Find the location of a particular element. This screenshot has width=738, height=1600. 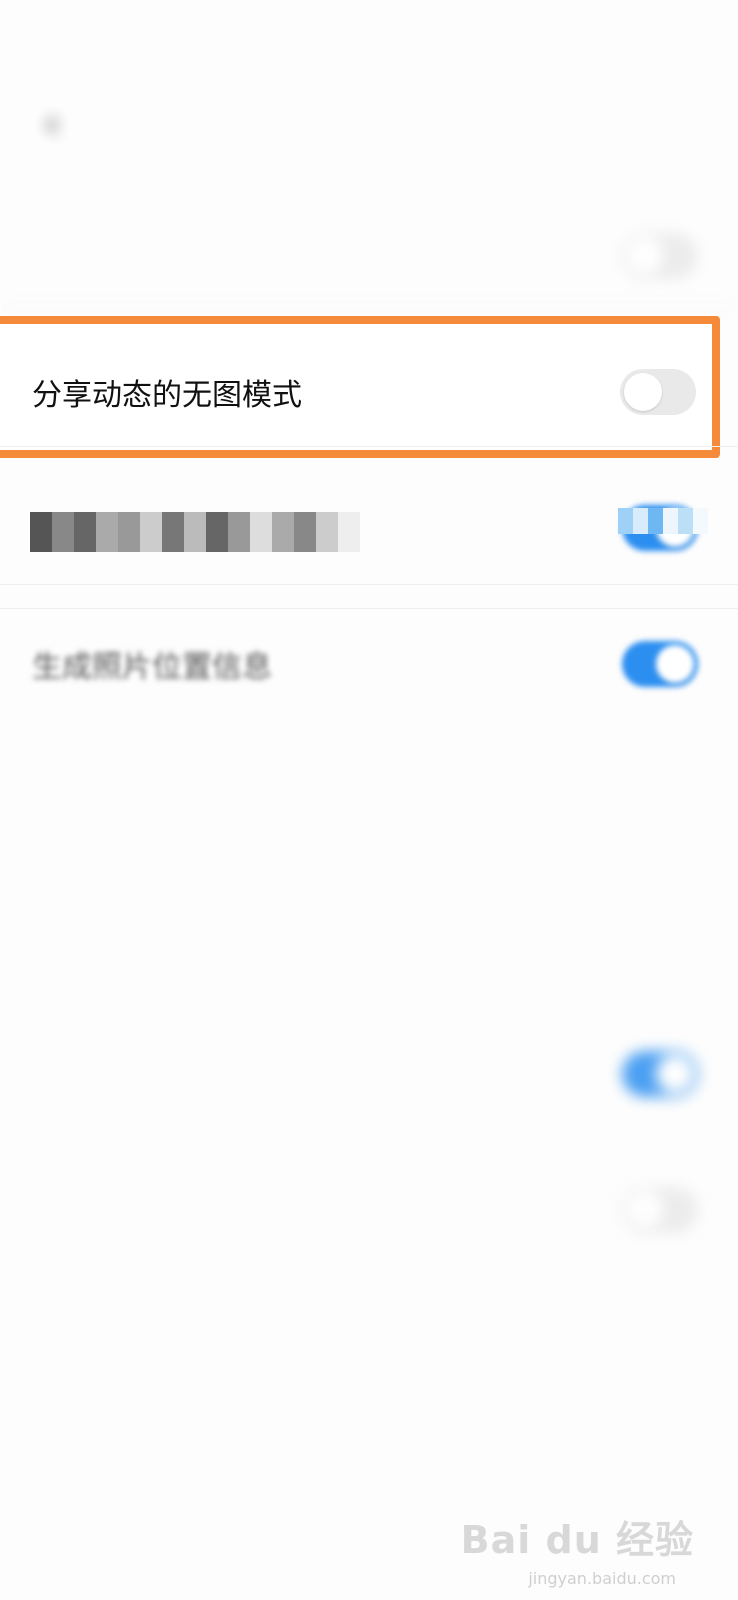

chevron-left-icon: ‹ is located at coordinates (52, 124).